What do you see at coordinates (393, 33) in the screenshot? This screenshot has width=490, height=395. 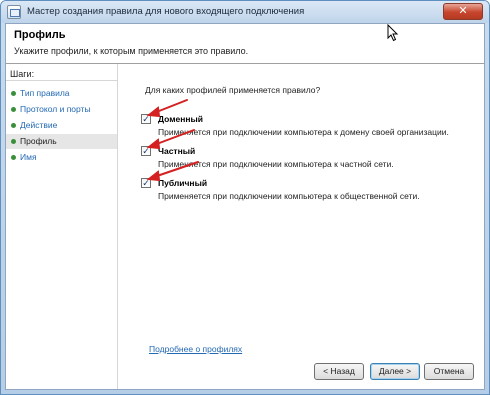 I see `mouse-cursor-icon` at bounding box center [393, 33].